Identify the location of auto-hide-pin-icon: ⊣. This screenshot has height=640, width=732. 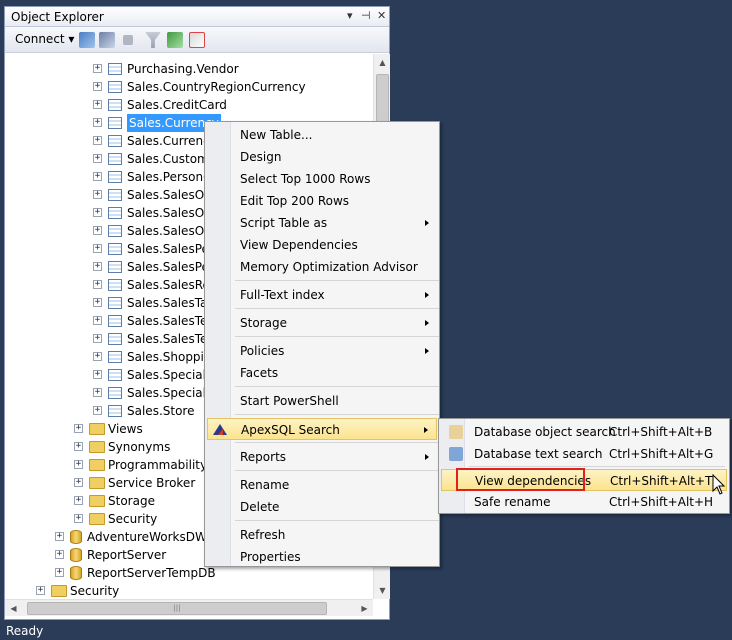
(366, 15).